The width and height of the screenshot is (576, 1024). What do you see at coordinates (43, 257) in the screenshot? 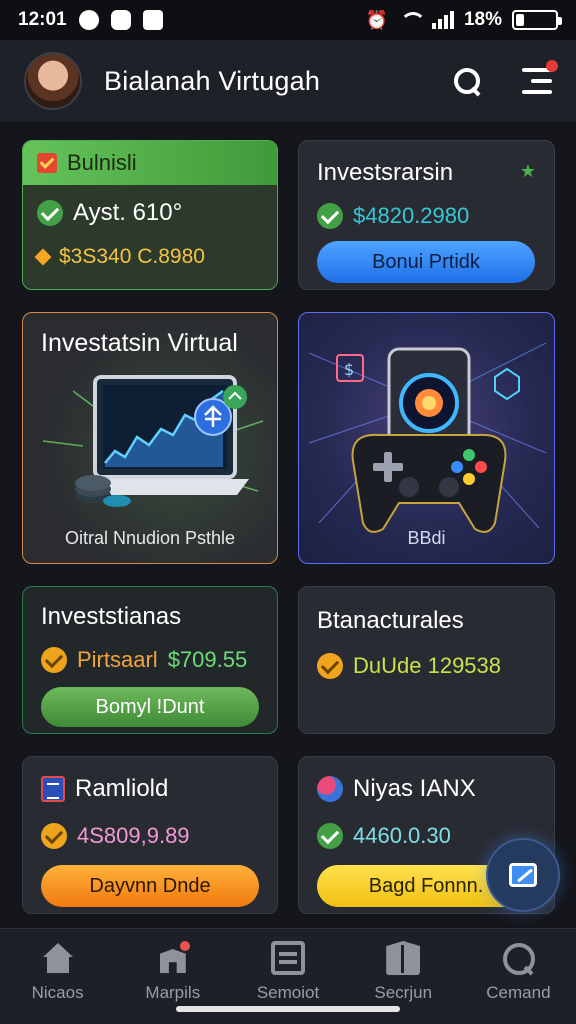
I see `diamond-icon` at bounding box center [43, 257].